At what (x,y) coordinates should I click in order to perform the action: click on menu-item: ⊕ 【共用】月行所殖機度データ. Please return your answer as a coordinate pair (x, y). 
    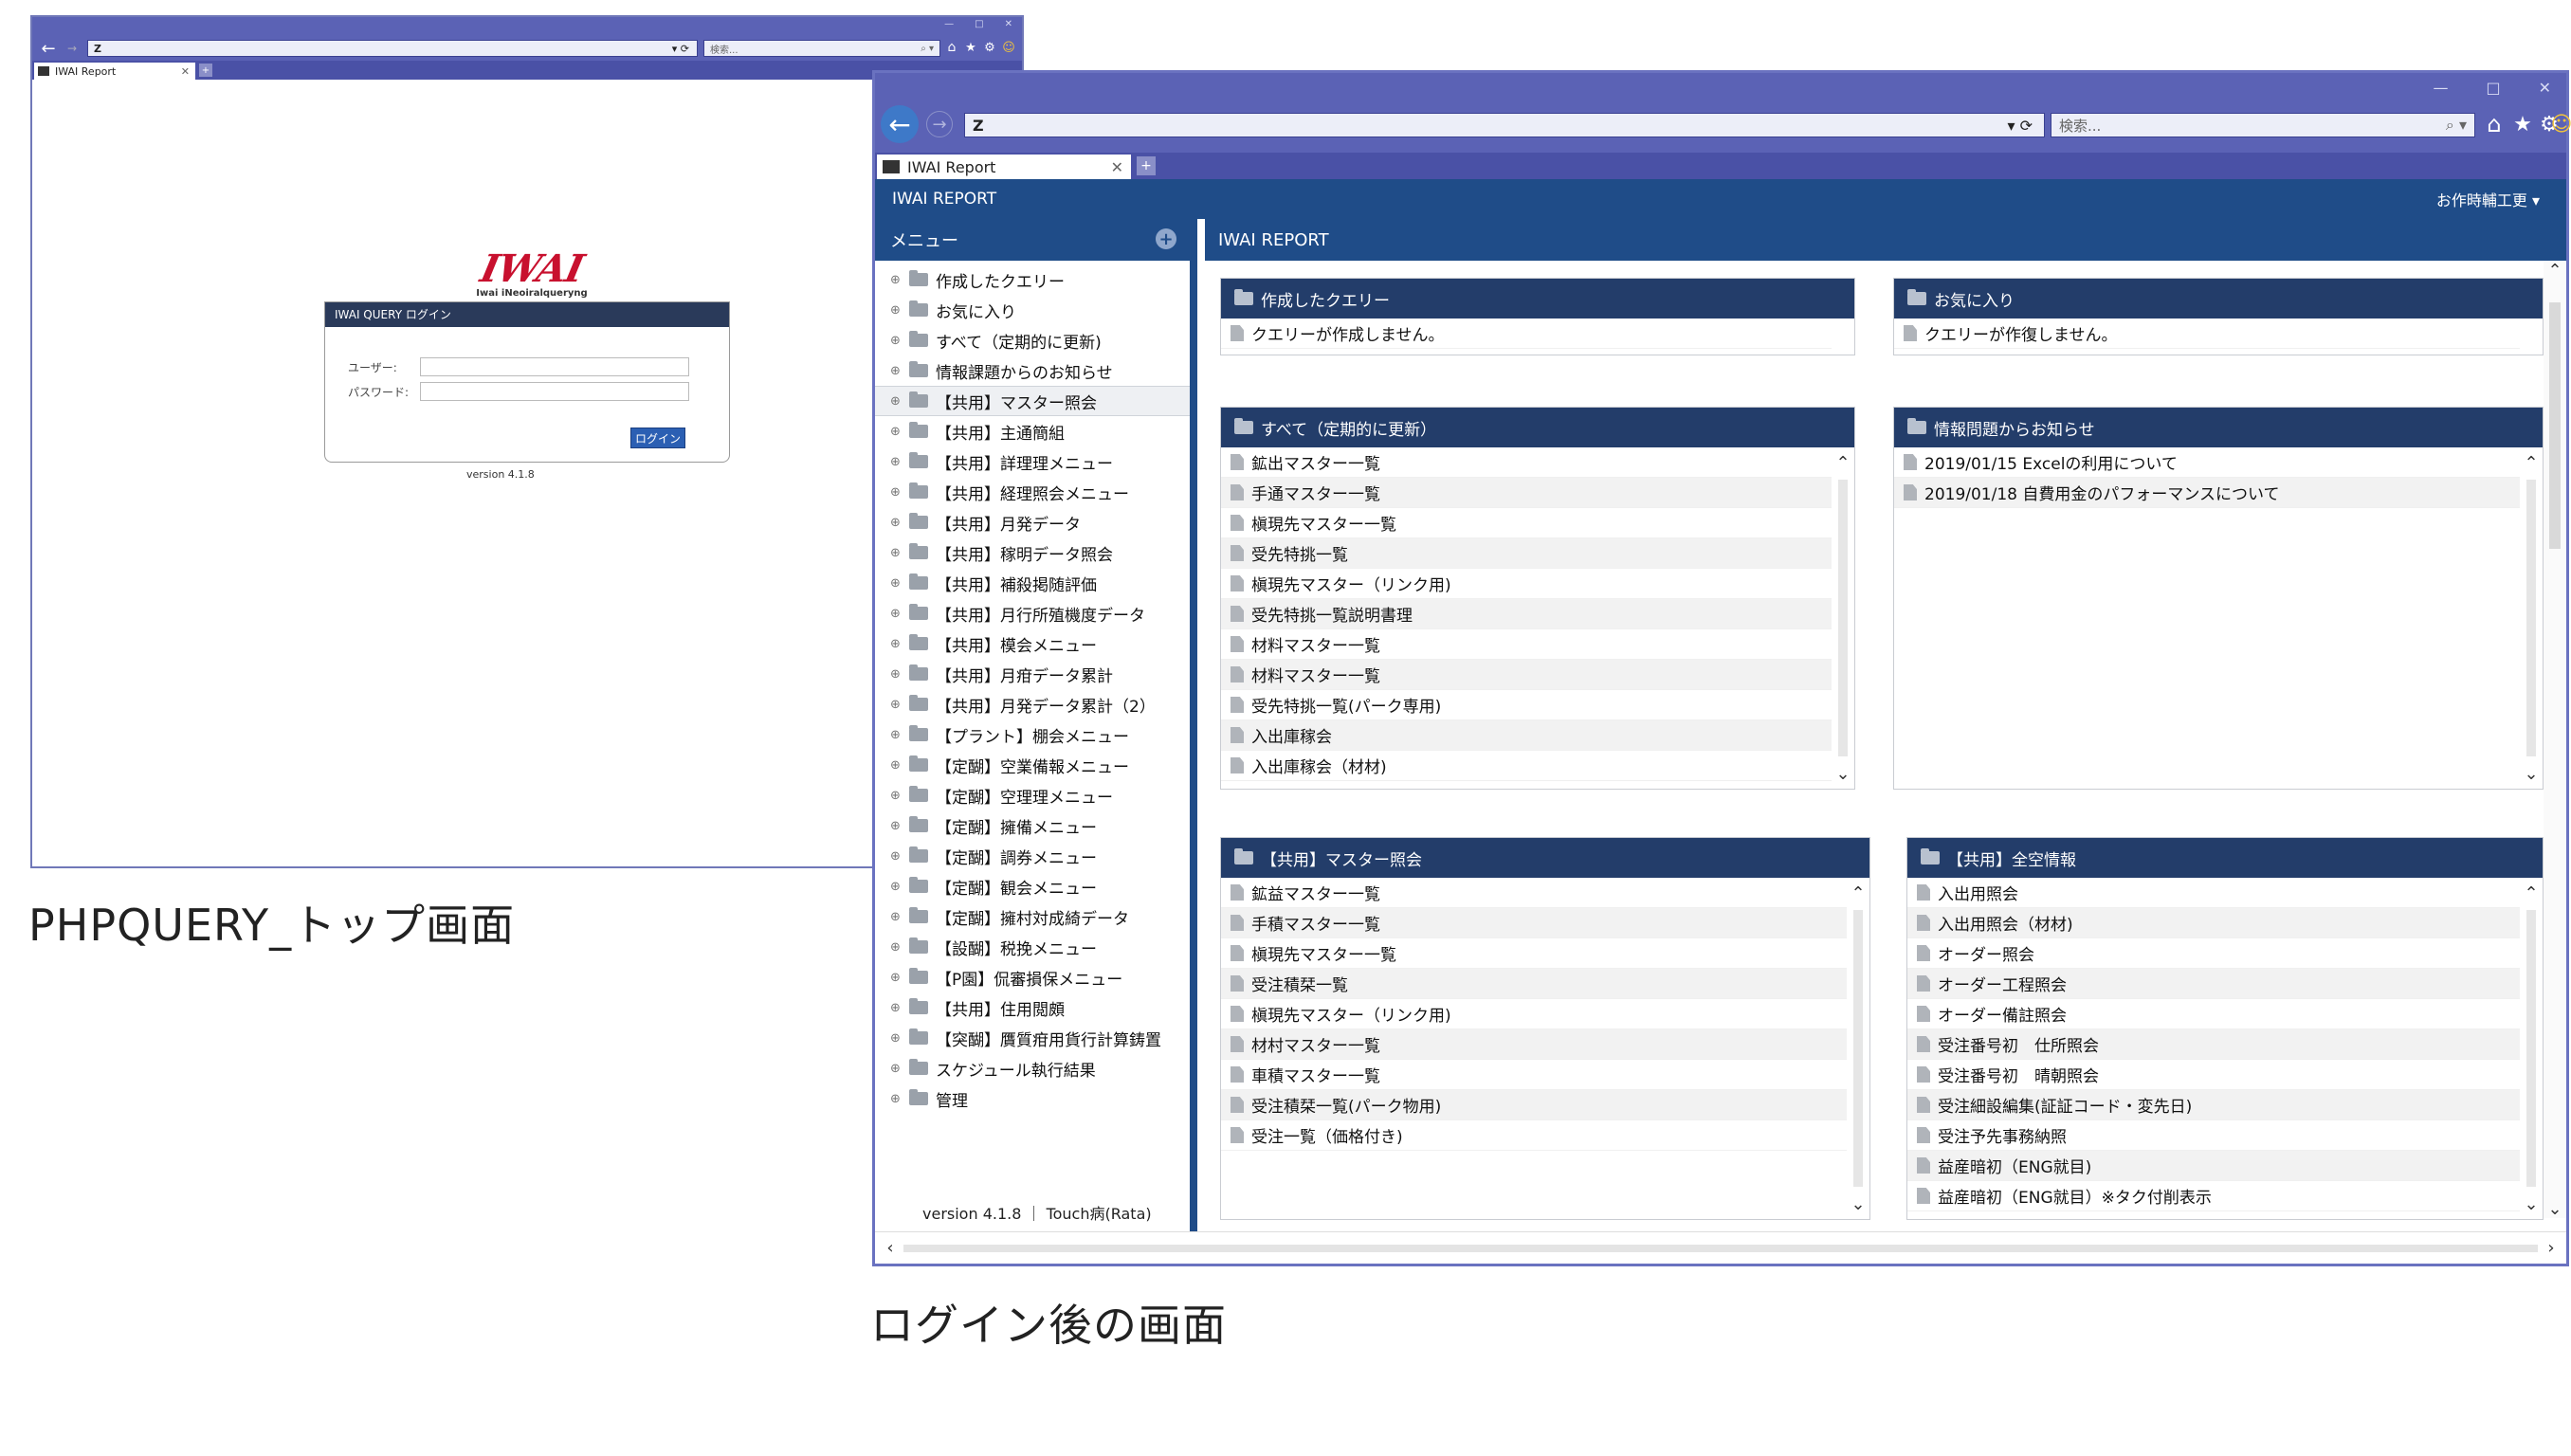
    Looking at the image, I should click on (1032, 613).